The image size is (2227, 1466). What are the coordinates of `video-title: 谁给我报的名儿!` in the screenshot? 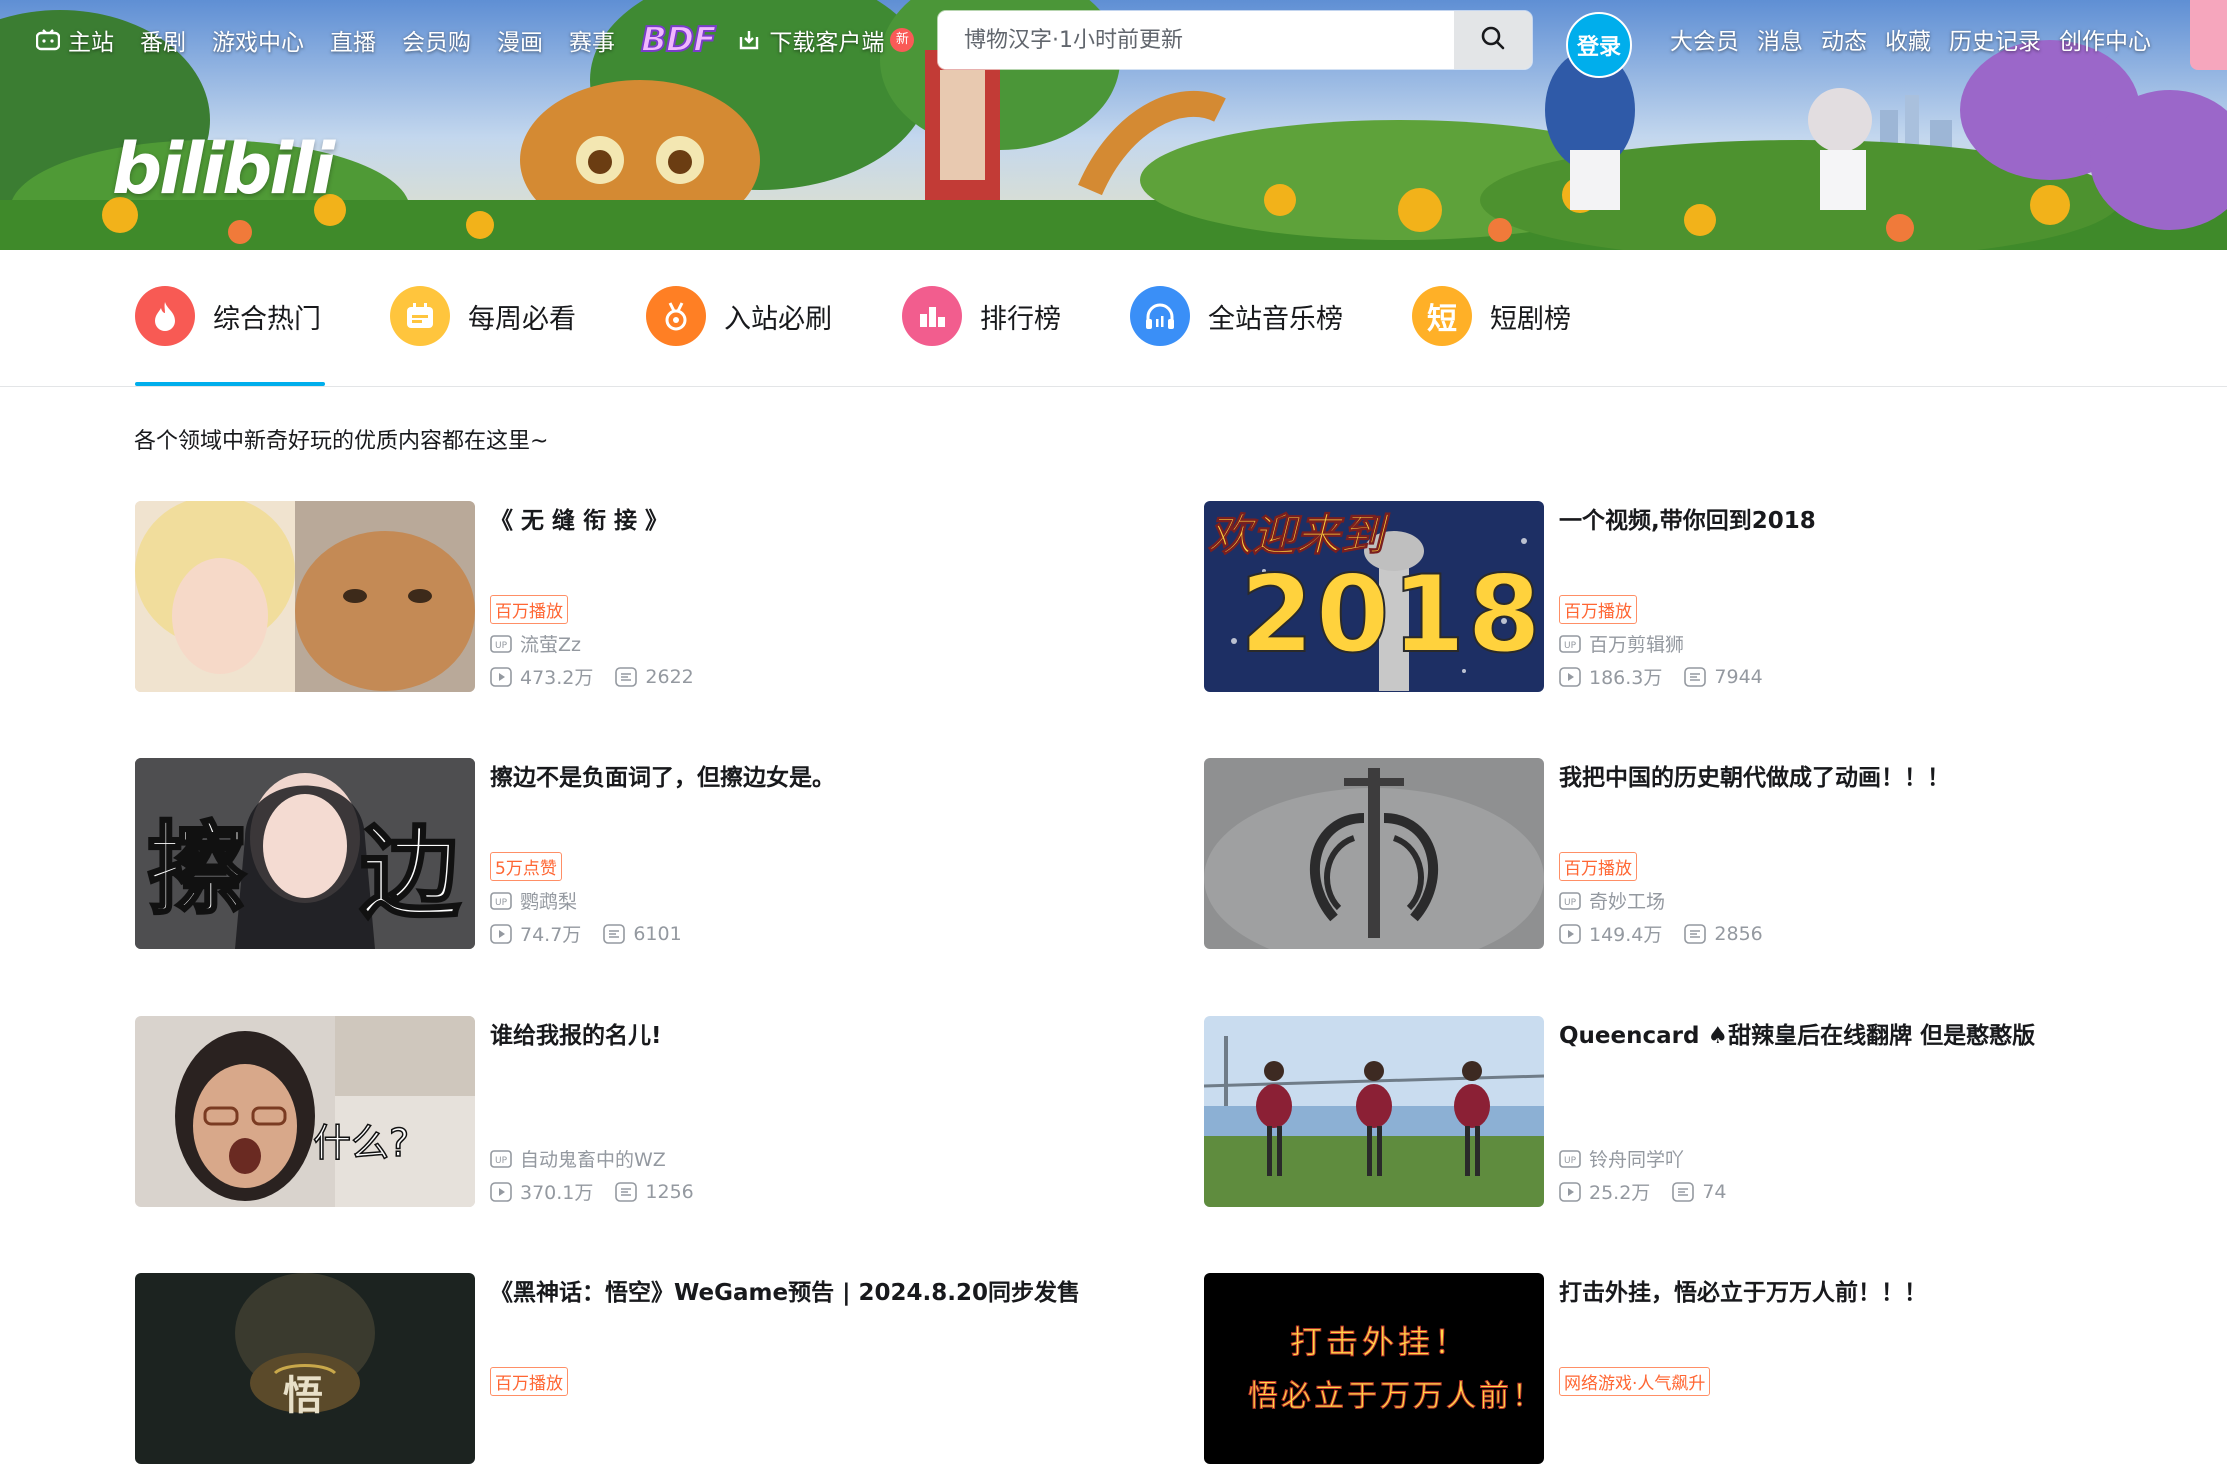 It's located at (576, 1033).